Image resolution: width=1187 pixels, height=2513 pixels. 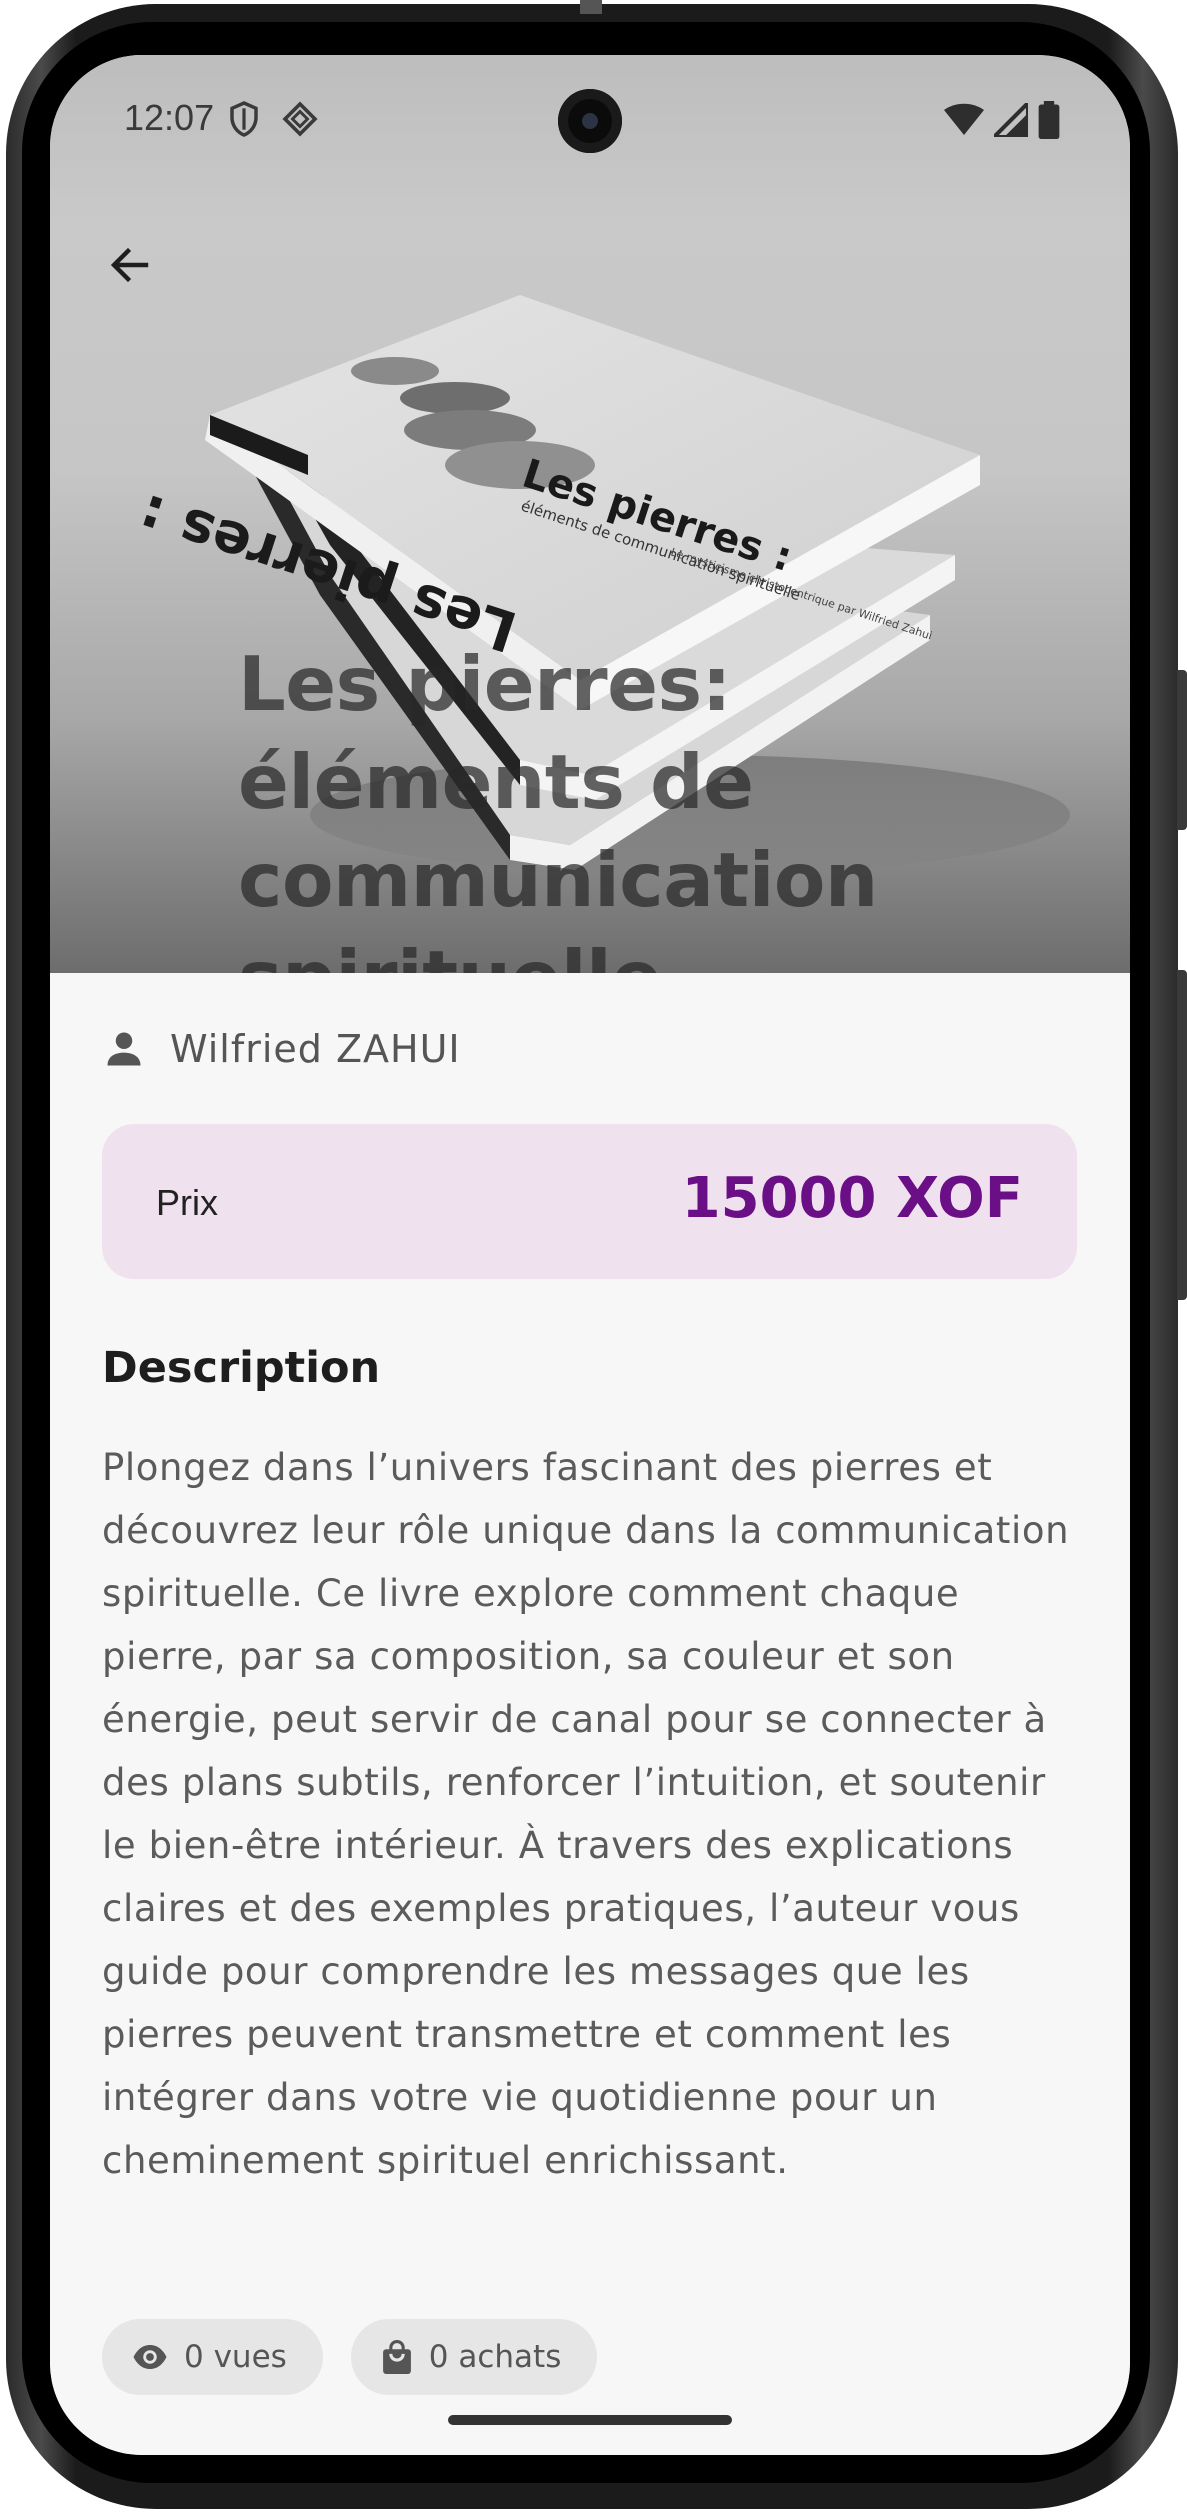 I want to click on phone-side-button-volume, so click(x=1182, y=1135).